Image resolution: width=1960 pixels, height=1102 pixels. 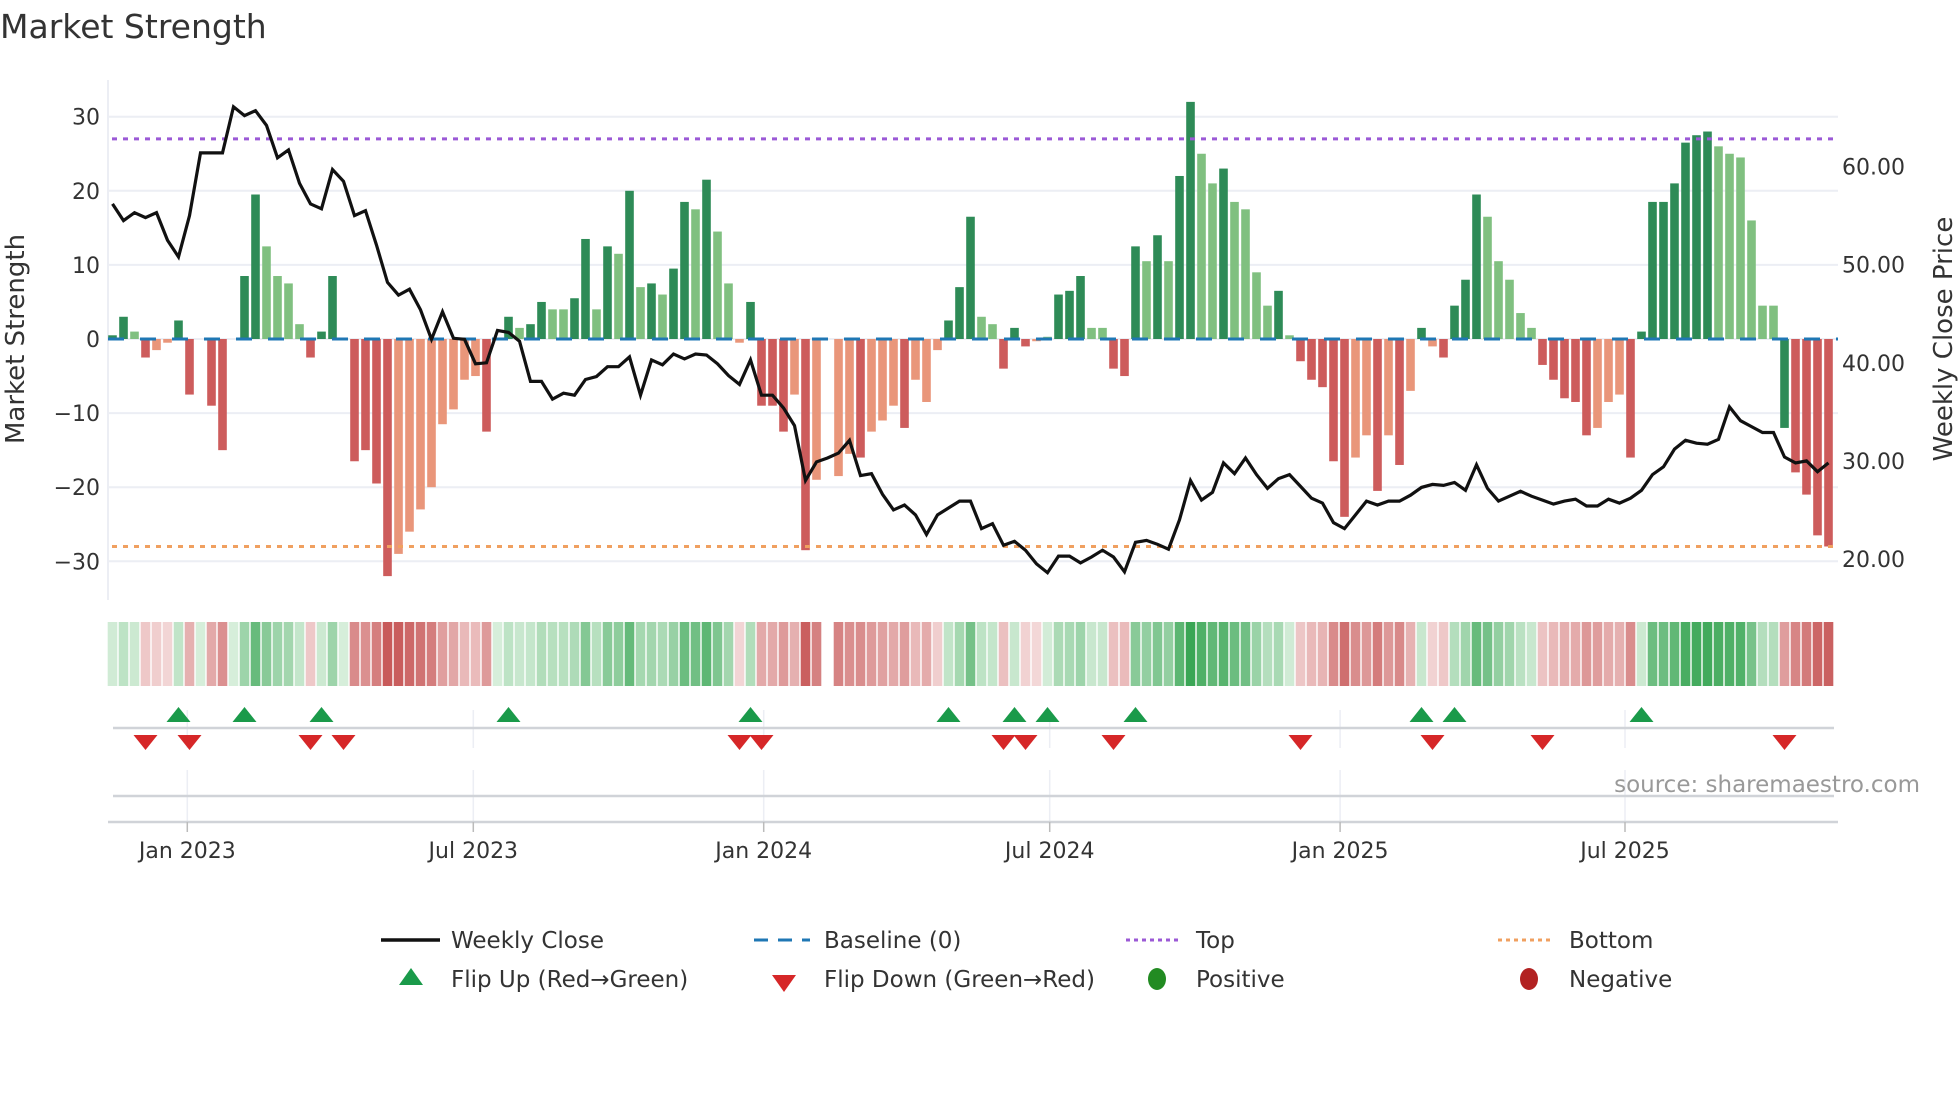 What do you see at coordinates (1873, 168) in the screenshot?
I see `y2-tick-label: 60.00` at bounding box center [1873, 168].